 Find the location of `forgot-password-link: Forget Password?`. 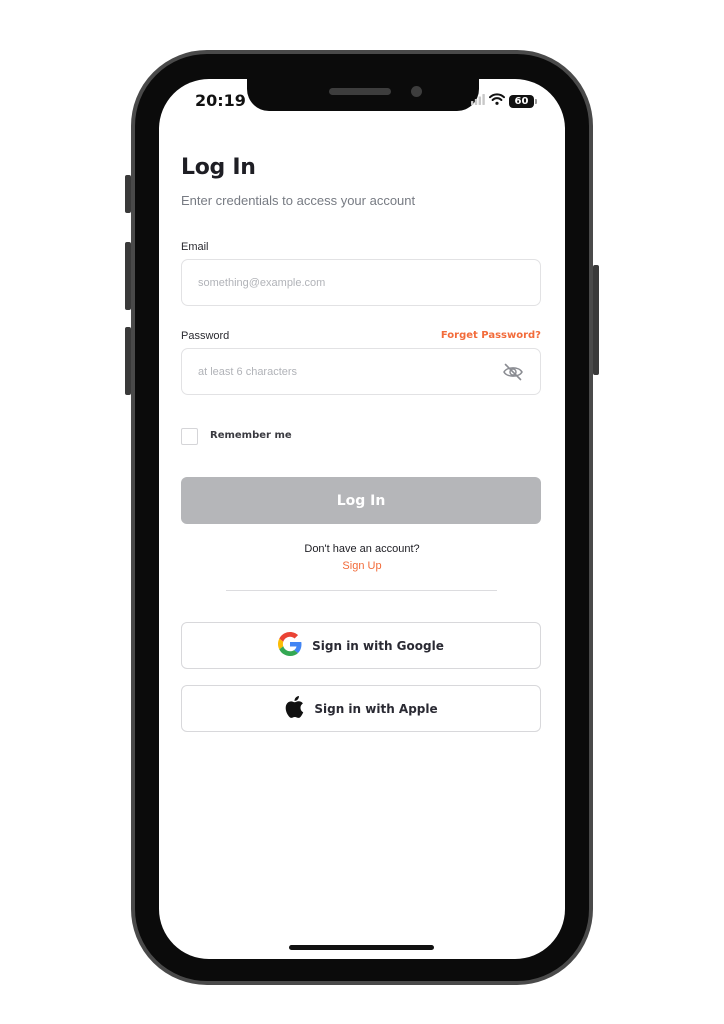

forgot-password-link: Forget Password? is located at coordinates (491, 335).